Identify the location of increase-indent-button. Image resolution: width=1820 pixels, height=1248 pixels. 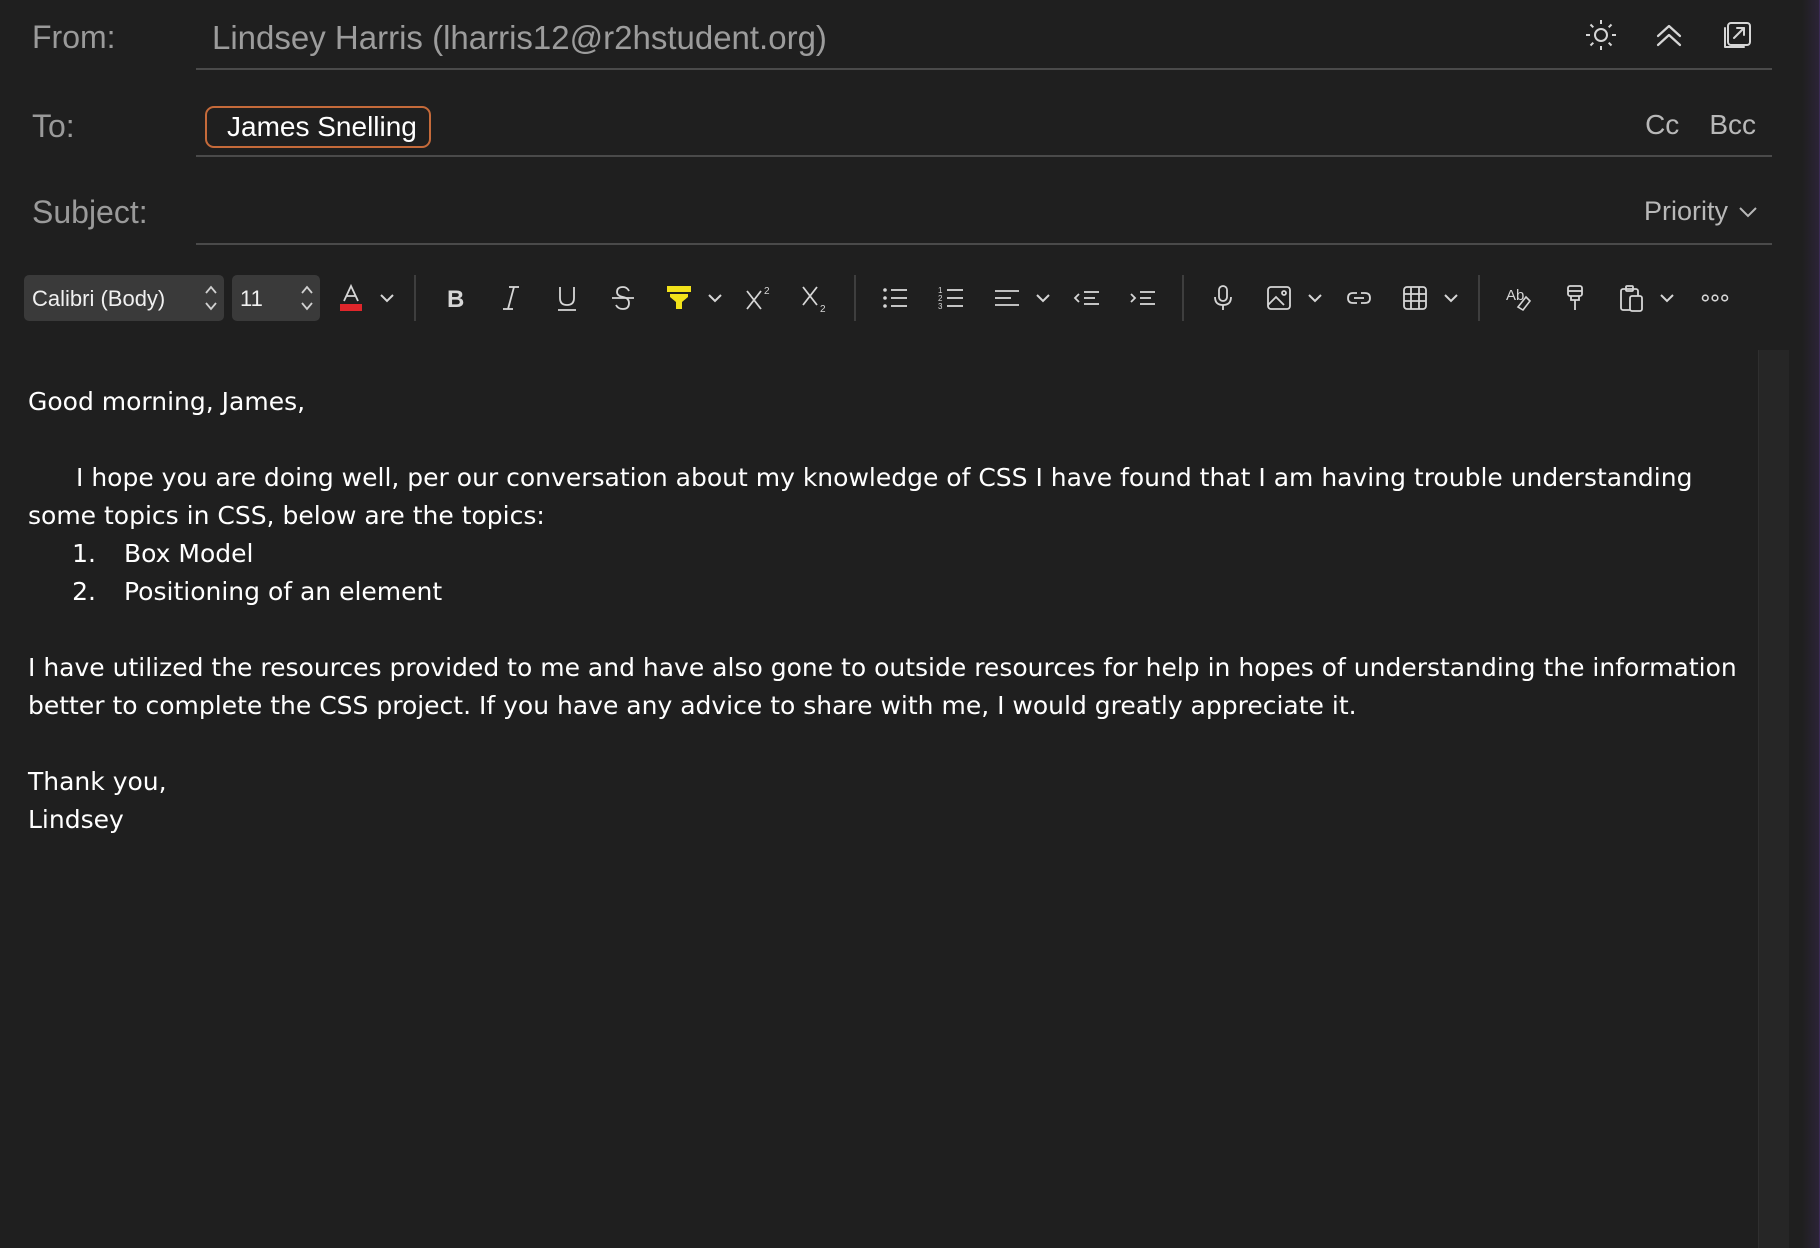
(1143, 298).